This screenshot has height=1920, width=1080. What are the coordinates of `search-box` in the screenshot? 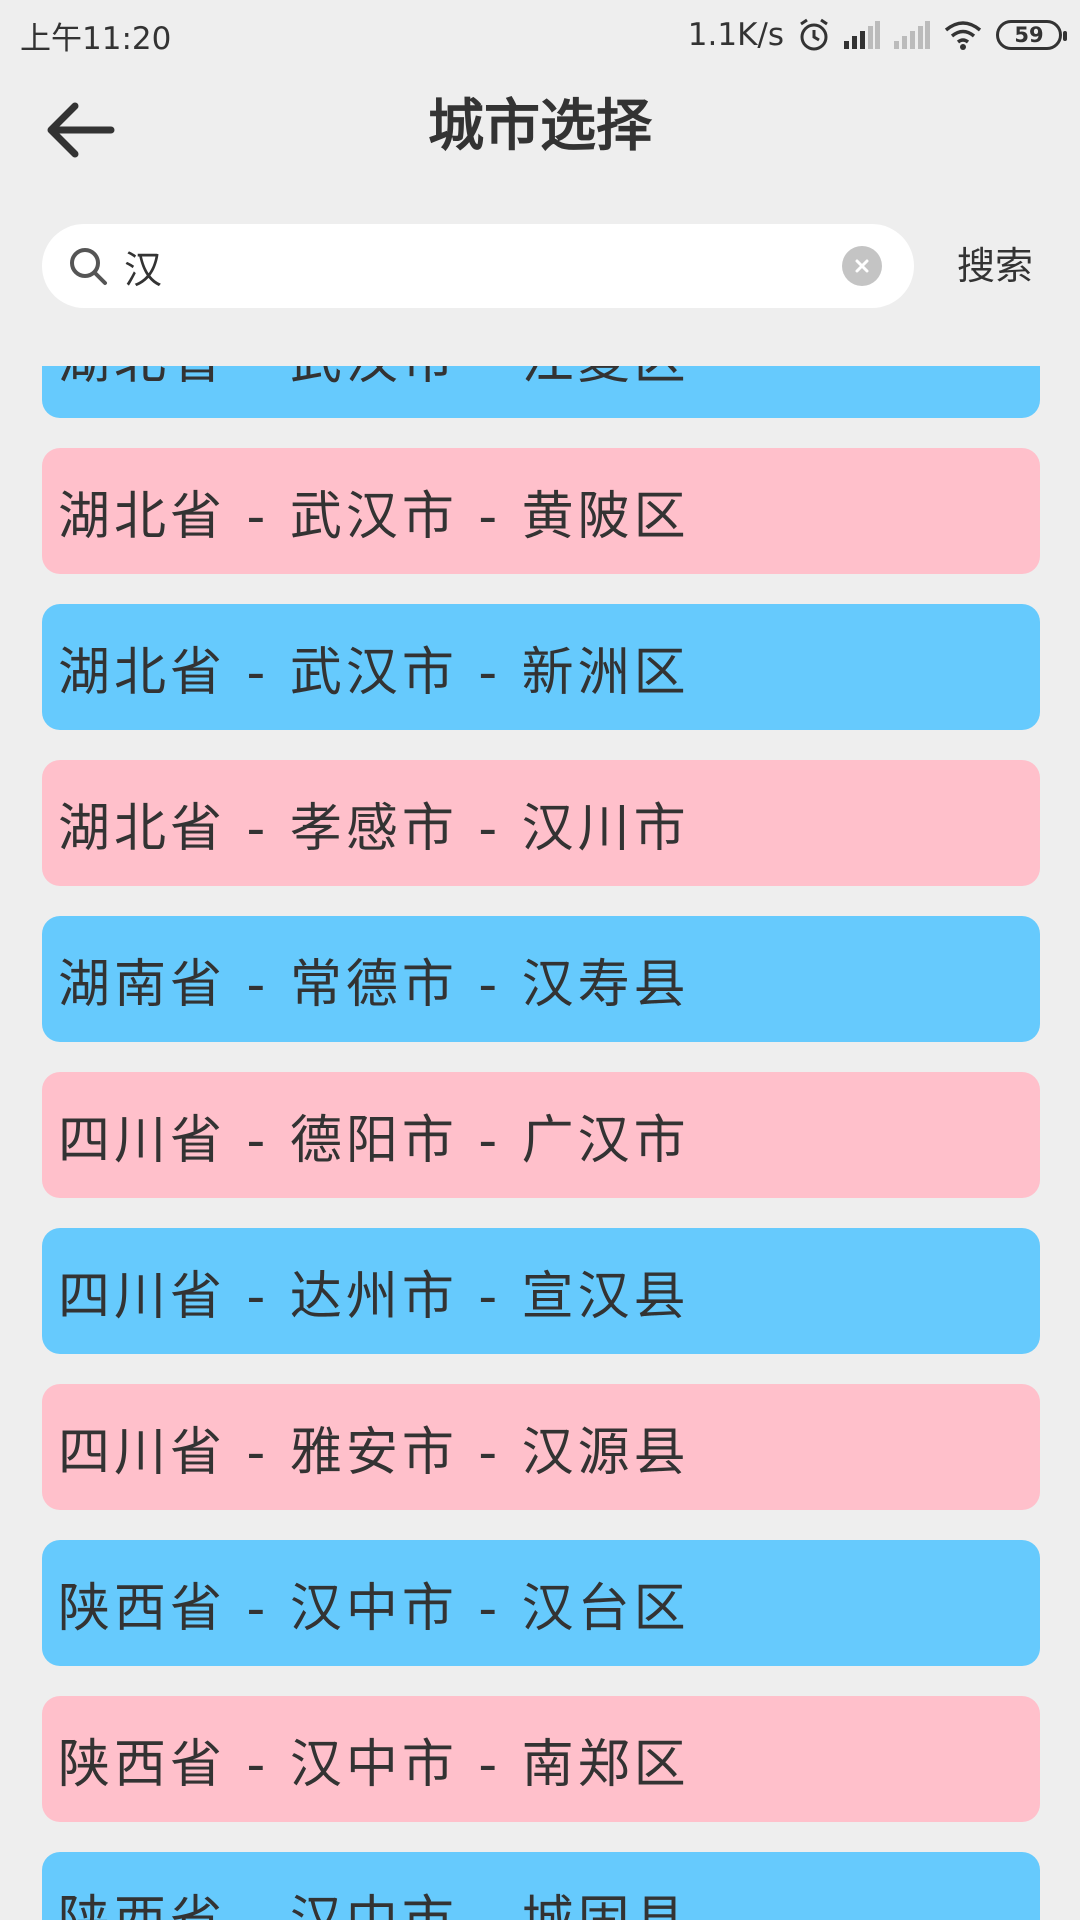 It's located at (478, 266).